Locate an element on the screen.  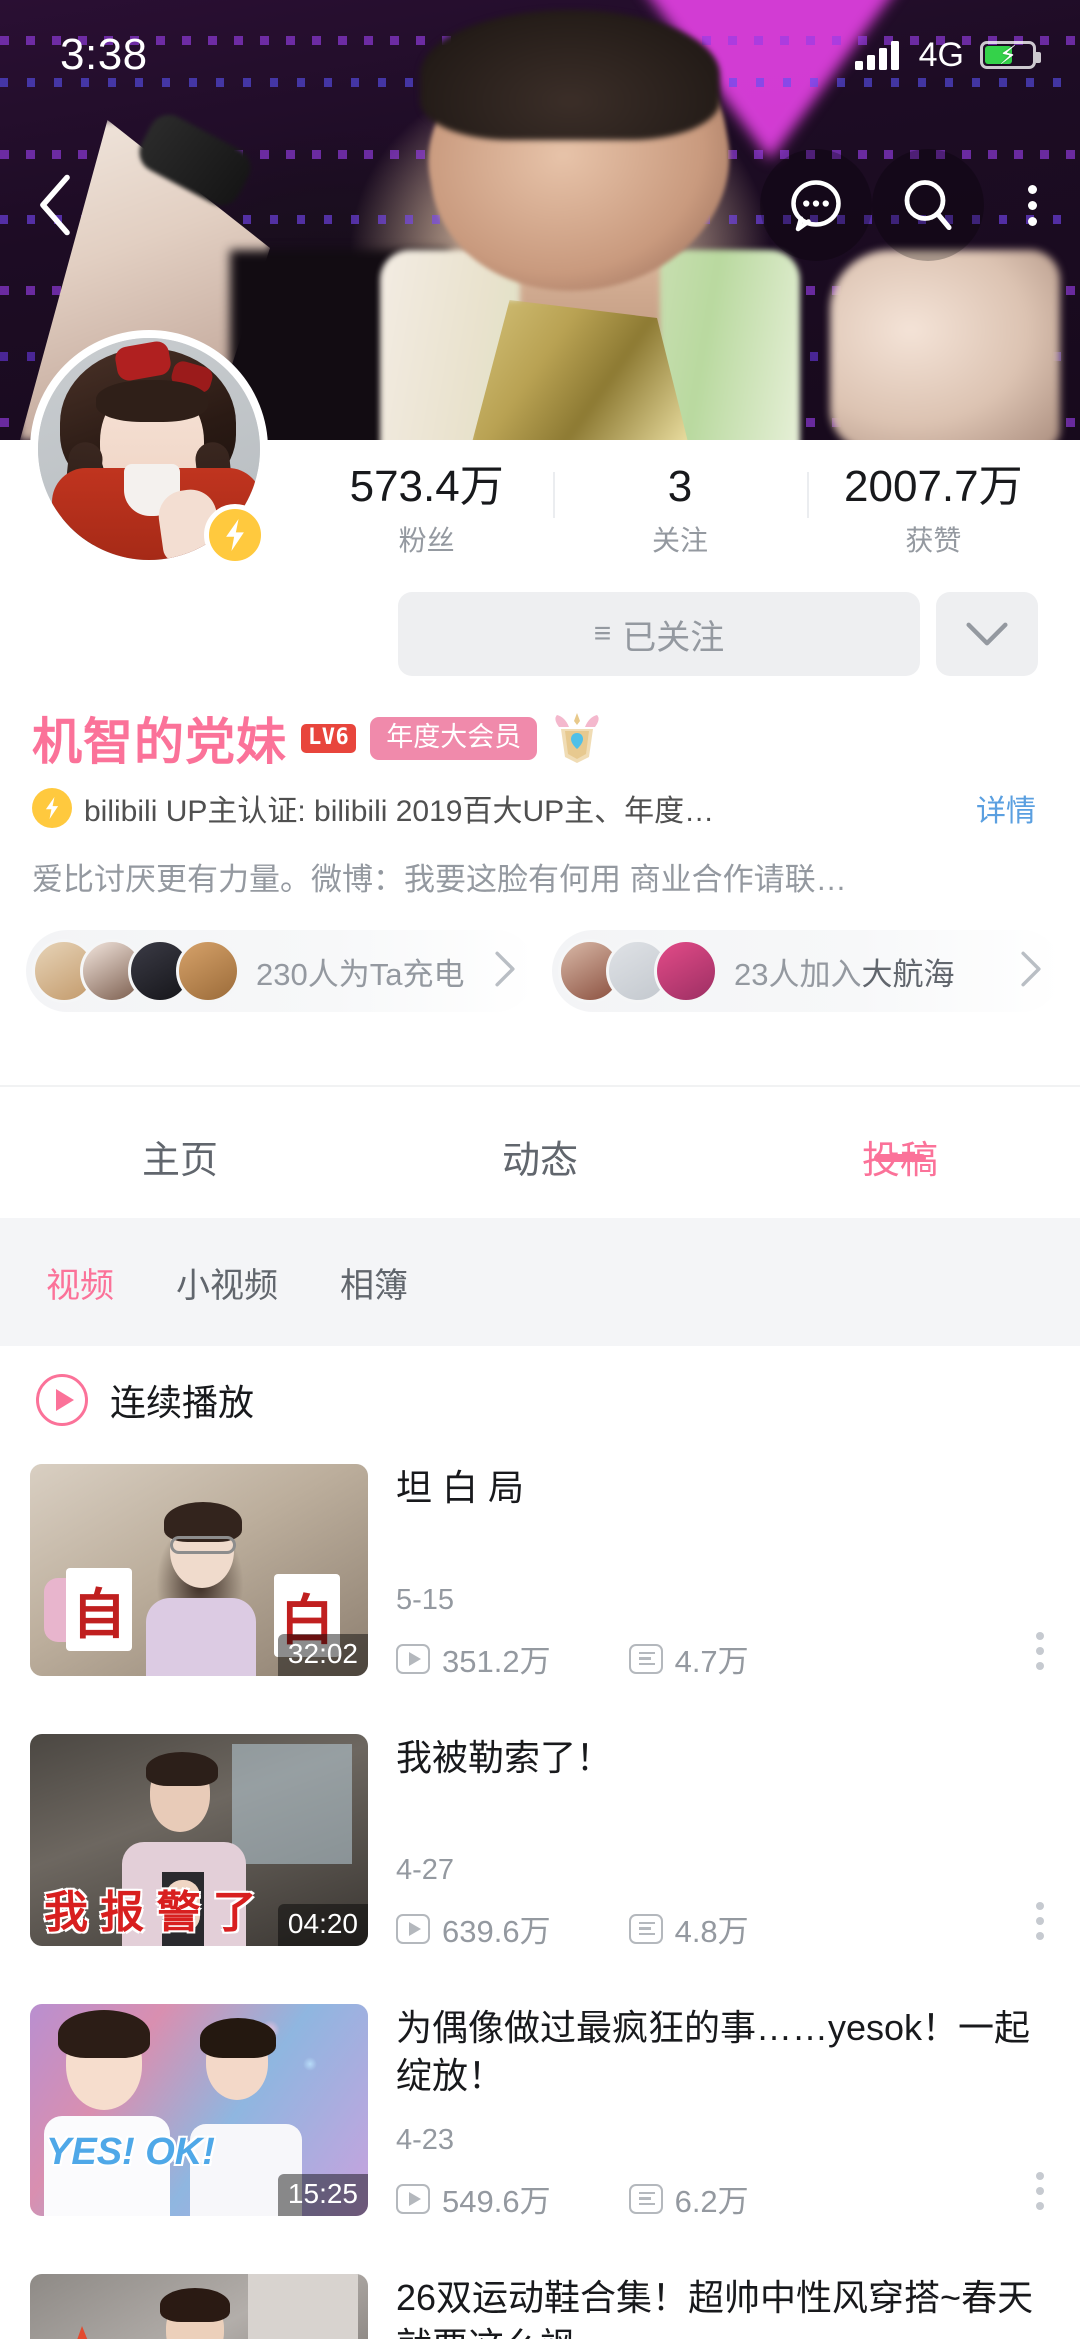
avatar-container is located at coordinates (149, 449).